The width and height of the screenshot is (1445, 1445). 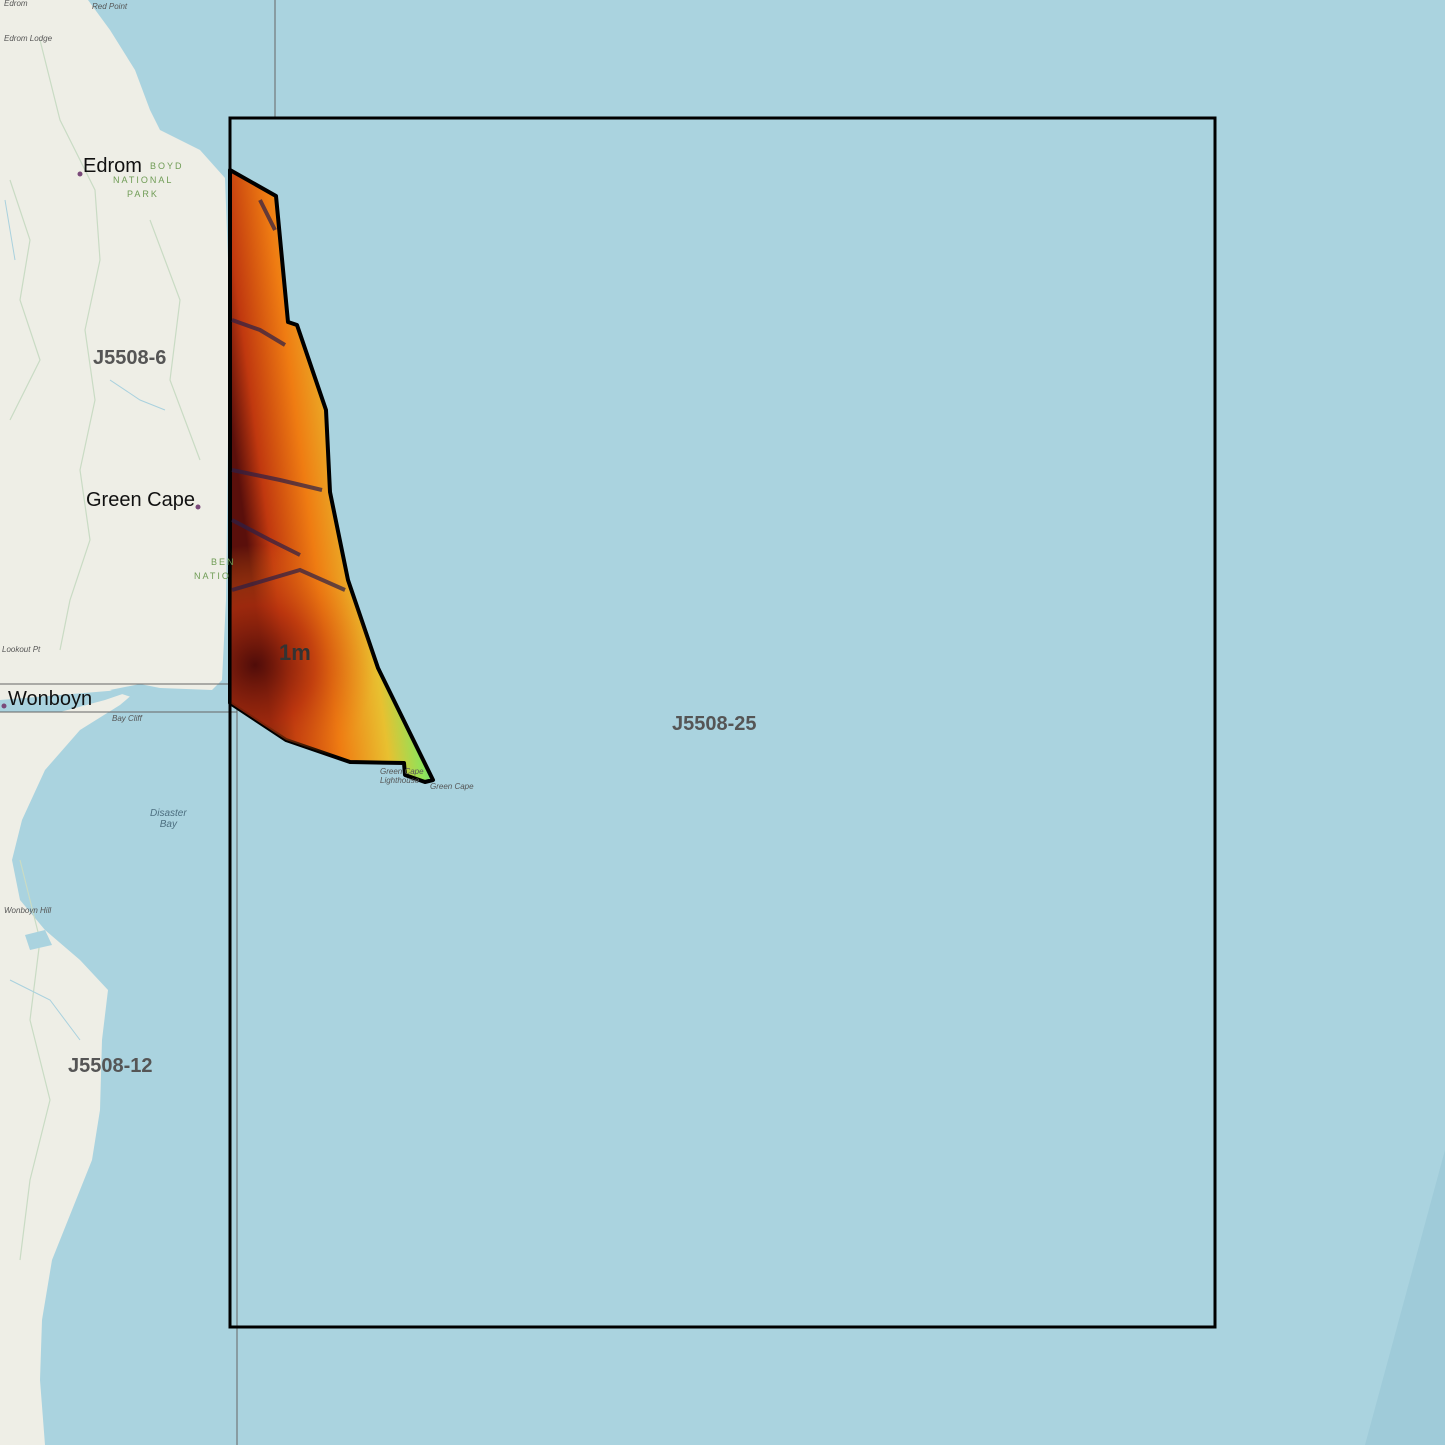 I want to click on park-label: NATIO, so click(x=212, y=576).